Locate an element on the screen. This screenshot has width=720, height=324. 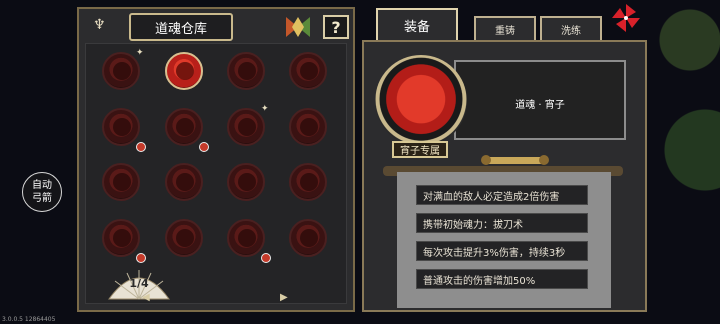
exclusive-tag: 宵子专属 is located at coordinates (420, 149).